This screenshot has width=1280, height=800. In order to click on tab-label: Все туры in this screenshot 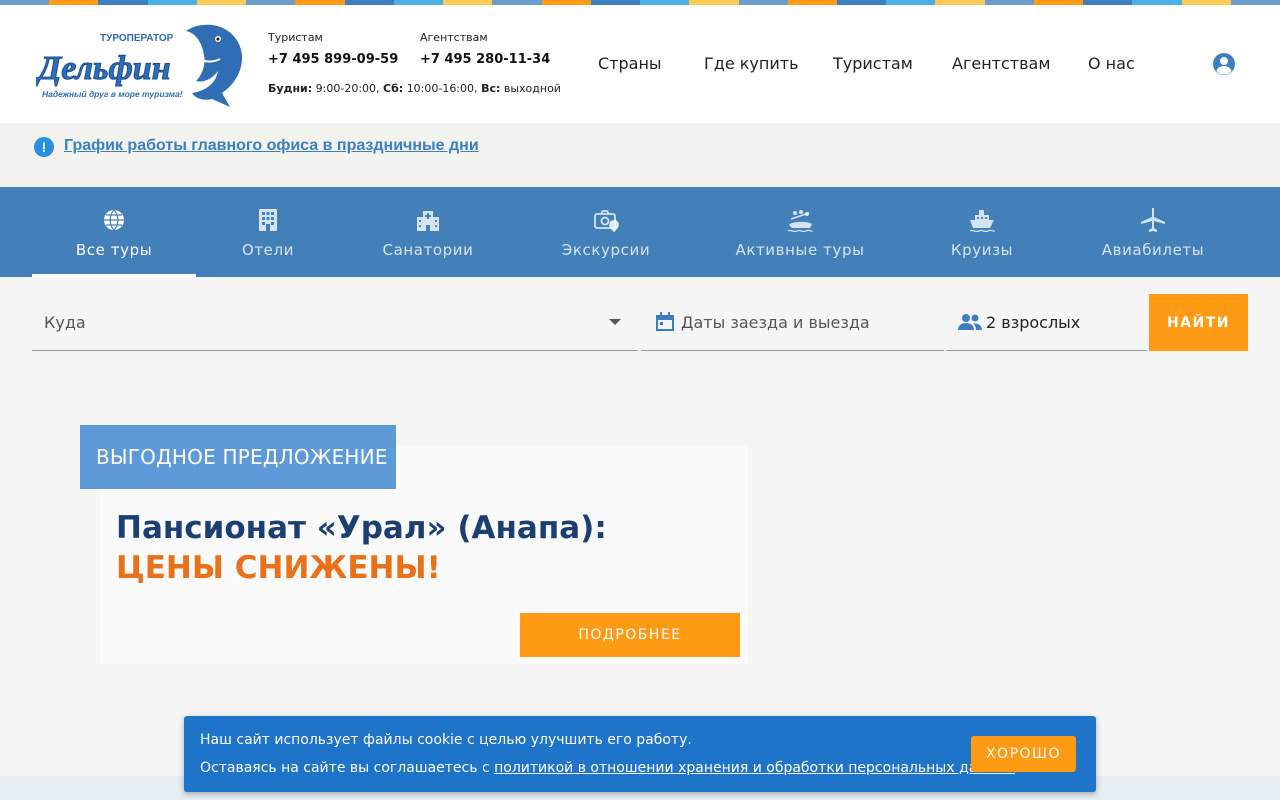, I will do `click(114, 250)`.